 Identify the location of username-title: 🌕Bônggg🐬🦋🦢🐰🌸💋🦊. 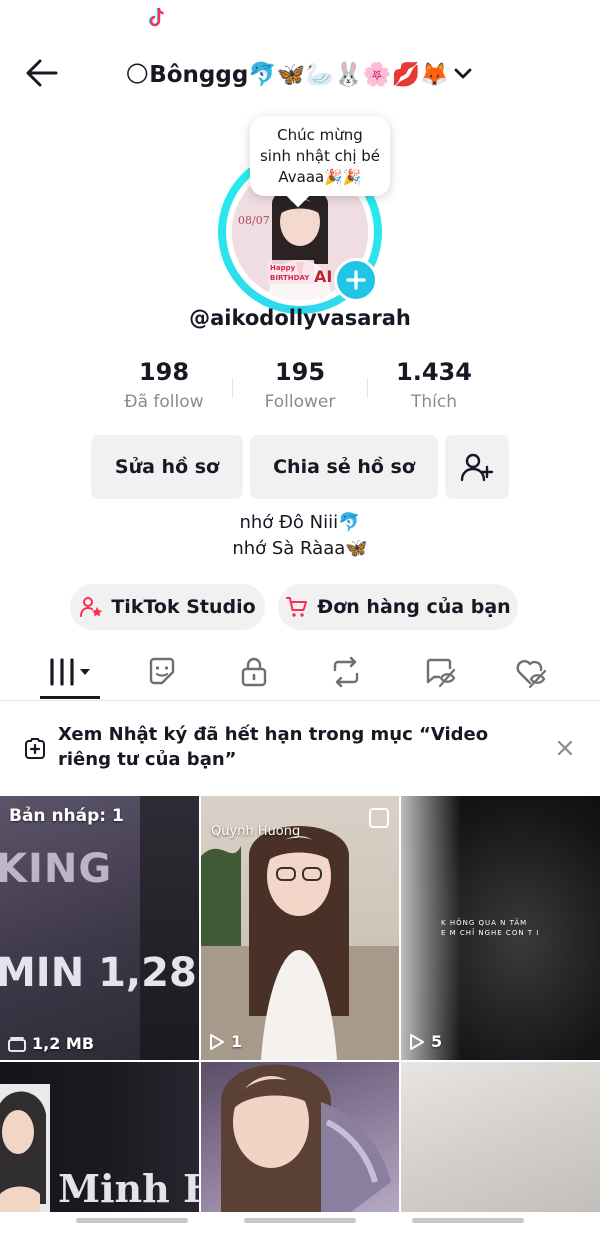
(287, 74).